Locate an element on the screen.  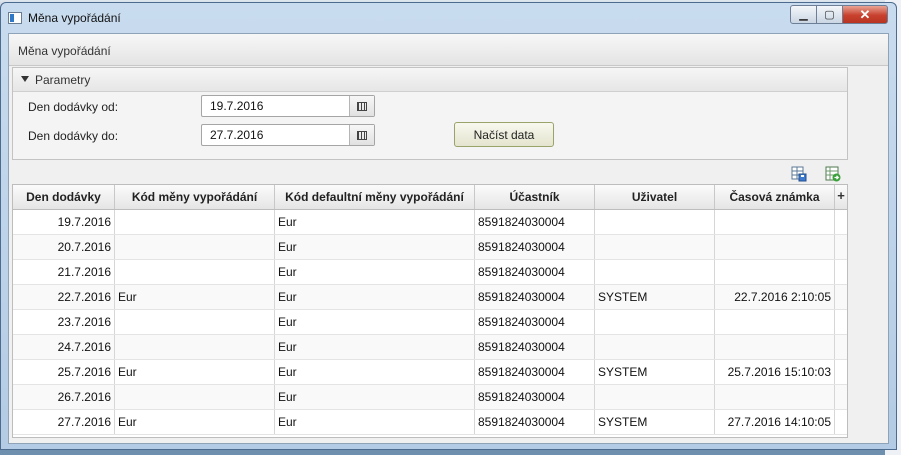
minimize-icon: ▁ is located at coordinates (803, 15).